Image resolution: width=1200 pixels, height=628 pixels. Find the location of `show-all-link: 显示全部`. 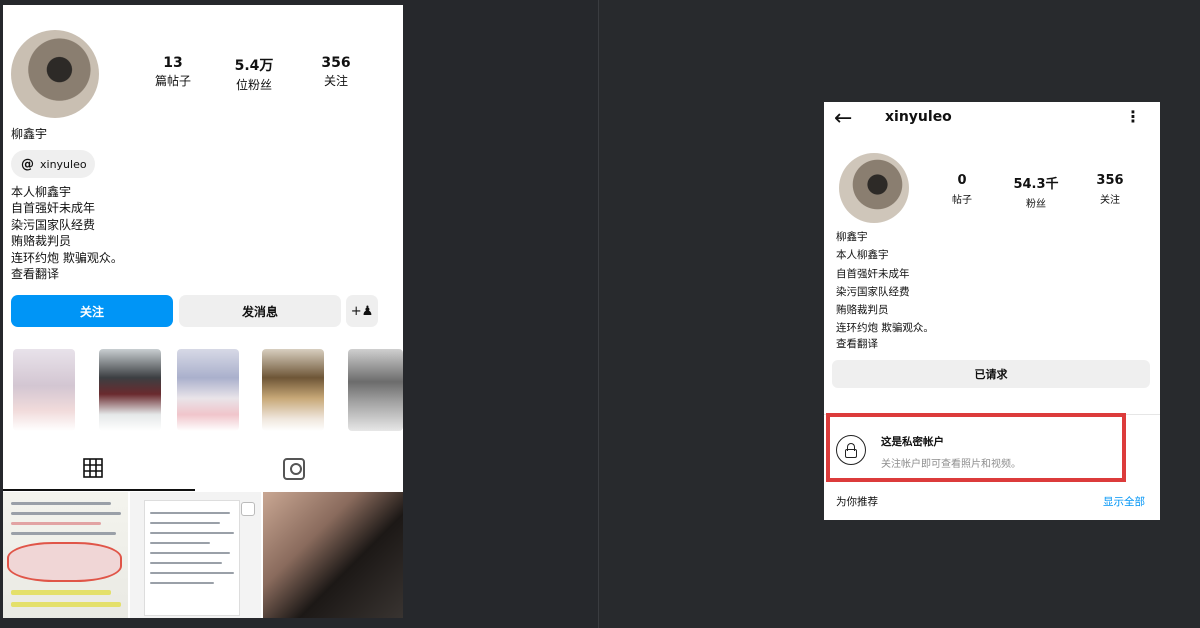

show-all-link: 显示全部 is located at coordinates (1124, 501).